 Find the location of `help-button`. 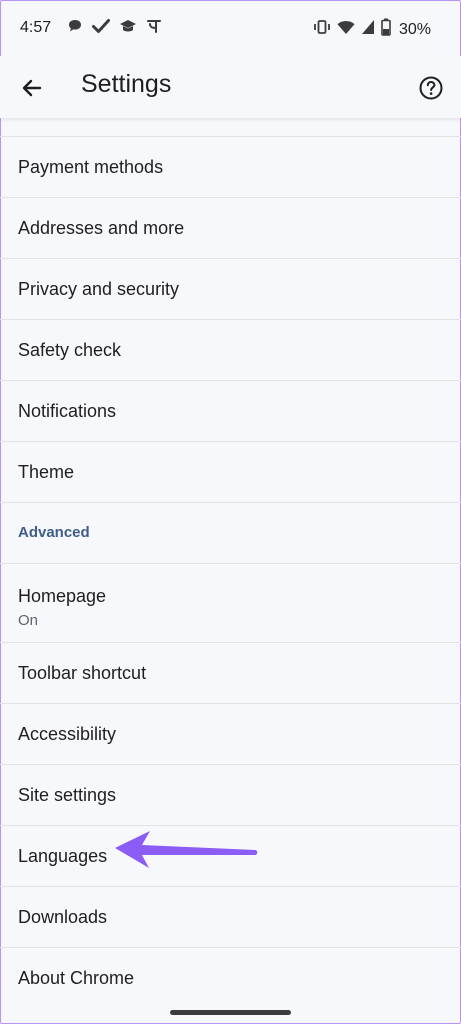

help-button is located at coordinates (431, 88).